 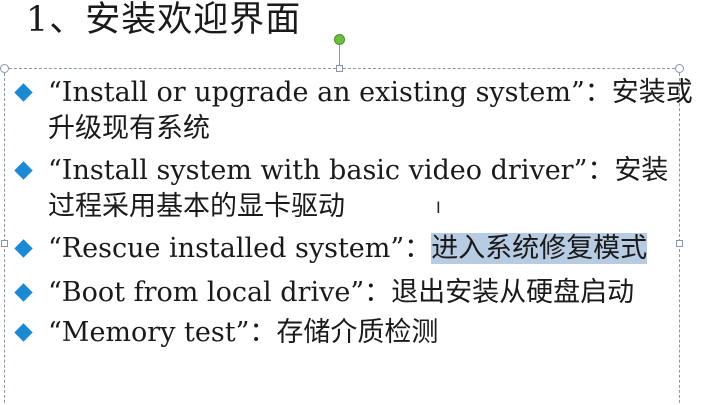 I want to click on resize-handle-top-right, so click(x=679, y=68).